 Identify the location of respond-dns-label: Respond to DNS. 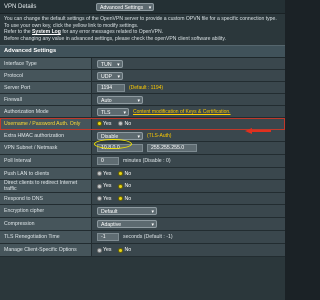
(46, 199).